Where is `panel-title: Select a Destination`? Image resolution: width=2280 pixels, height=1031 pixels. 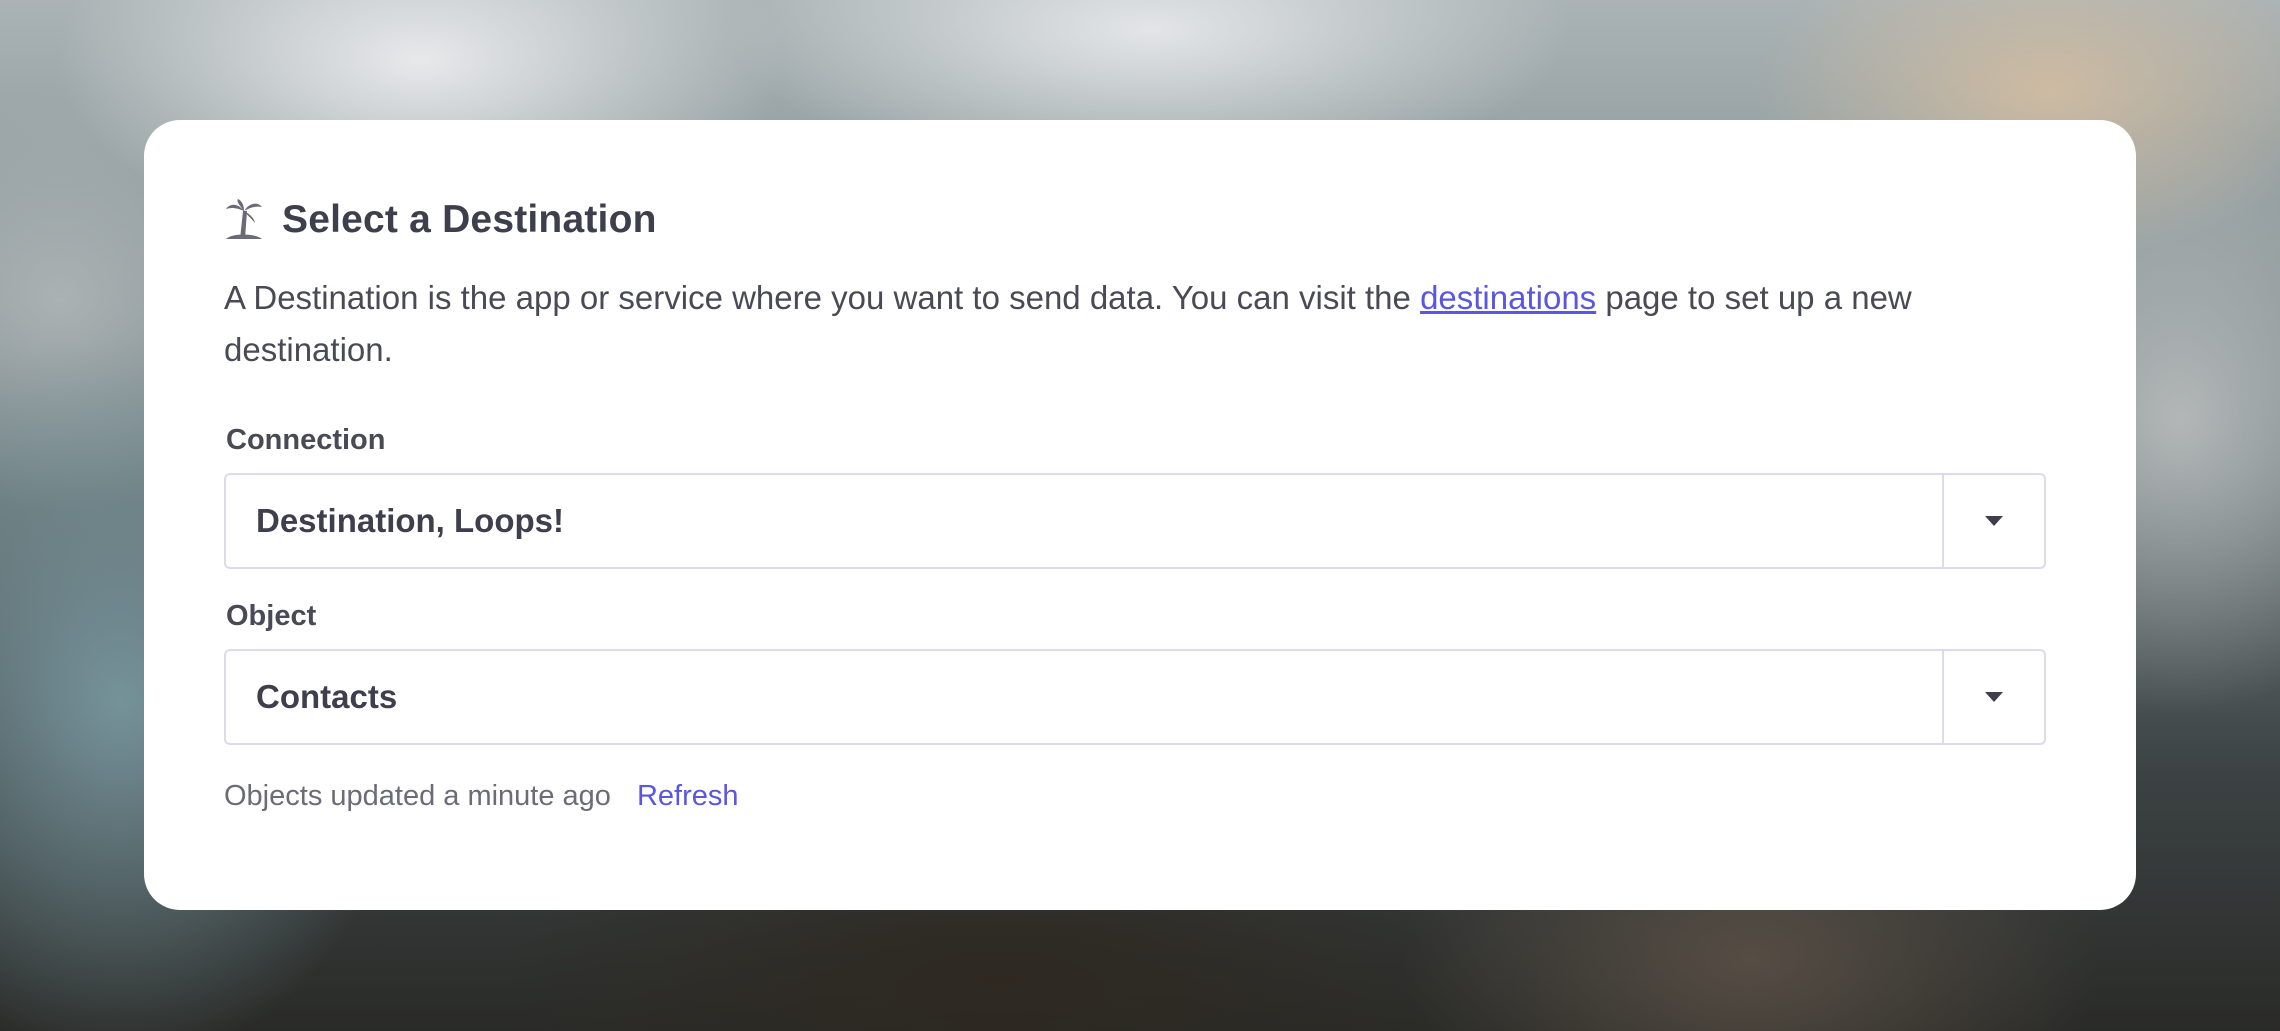 panel-title: Select a Destination is located at coordinates (469, 219).